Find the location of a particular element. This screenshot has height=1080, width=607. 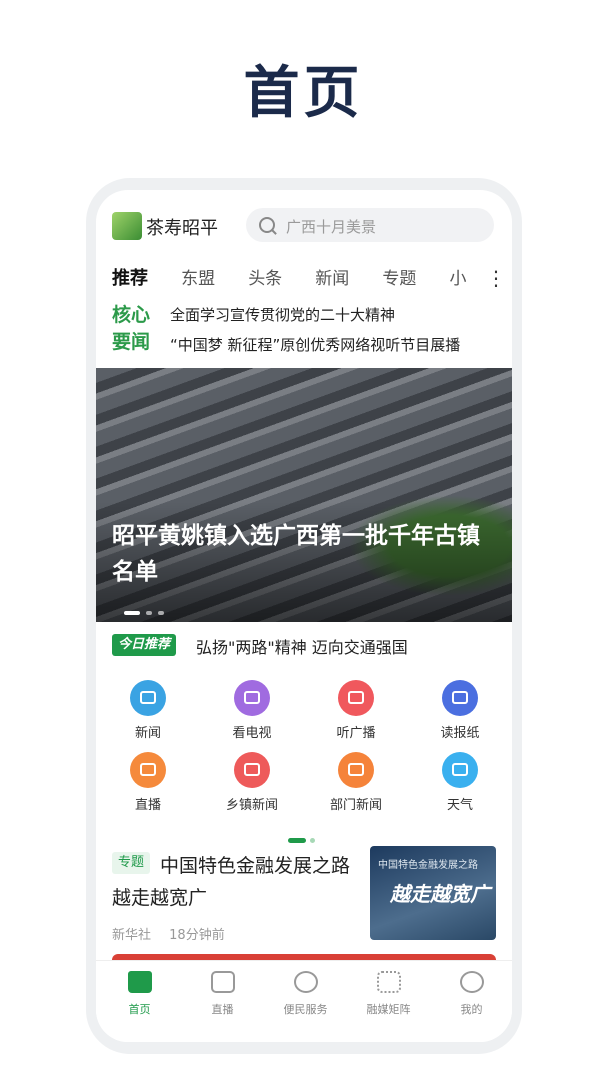

live-play-icon is located at coordinates (222, 982).